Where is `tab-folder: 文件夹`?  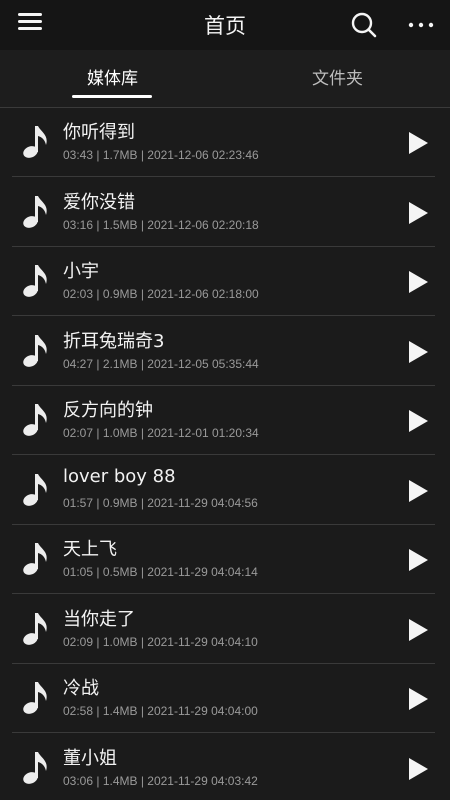
tab-folder: 文件夹 is located at coordinates (337, 79).